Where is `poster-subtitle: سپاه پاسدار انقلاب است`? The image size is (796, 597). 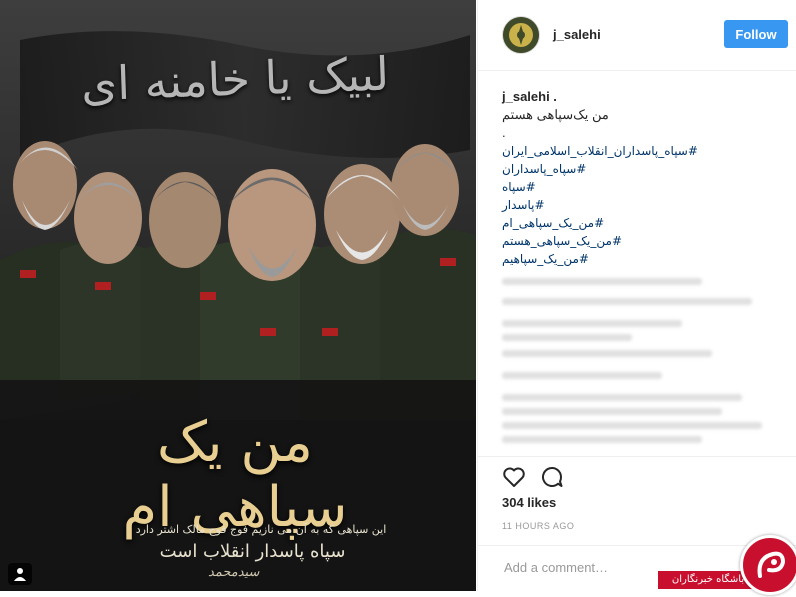 poster-subtitle: سپاه پاسدار انقلاب است is located at coordinates (252, 551).